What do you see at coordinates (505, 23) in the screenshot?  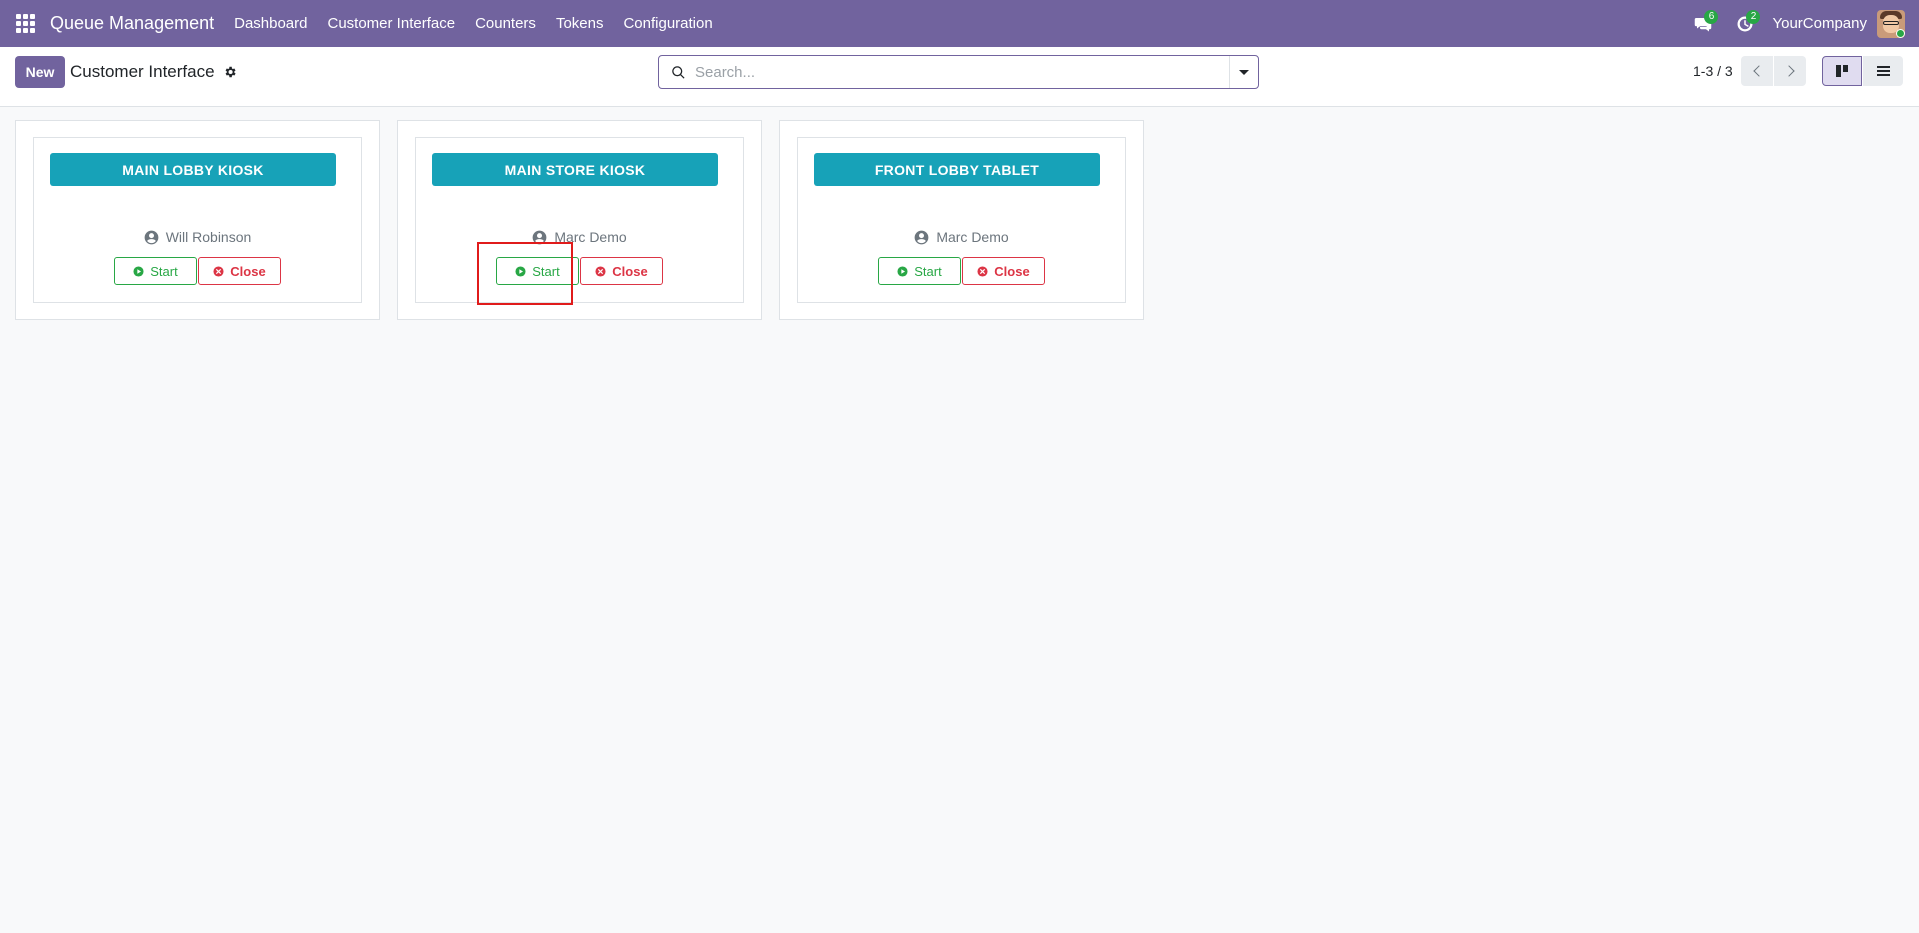 I see `menu-counters: Counters` at bounding box center [505, 23].